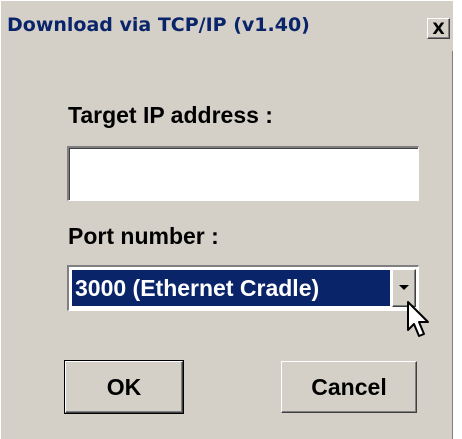  Describe the element at coordinates (158, 25) in the screenshot. I see `window-title: Download via TCP/IP (v1.40)` at that location.